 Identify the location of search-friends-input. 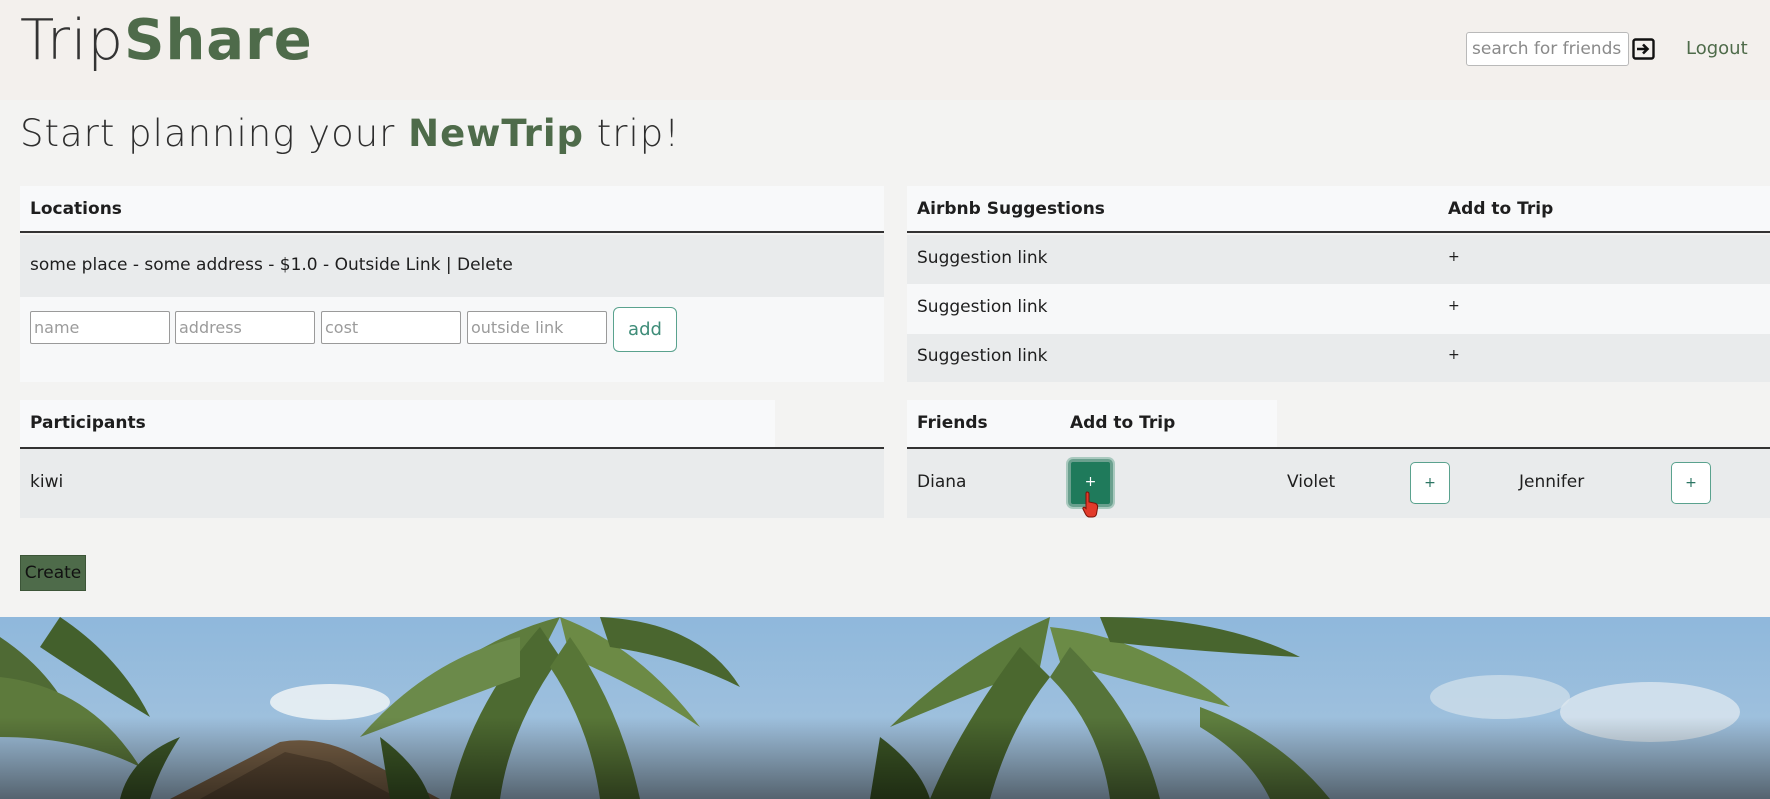
(1547, 49).